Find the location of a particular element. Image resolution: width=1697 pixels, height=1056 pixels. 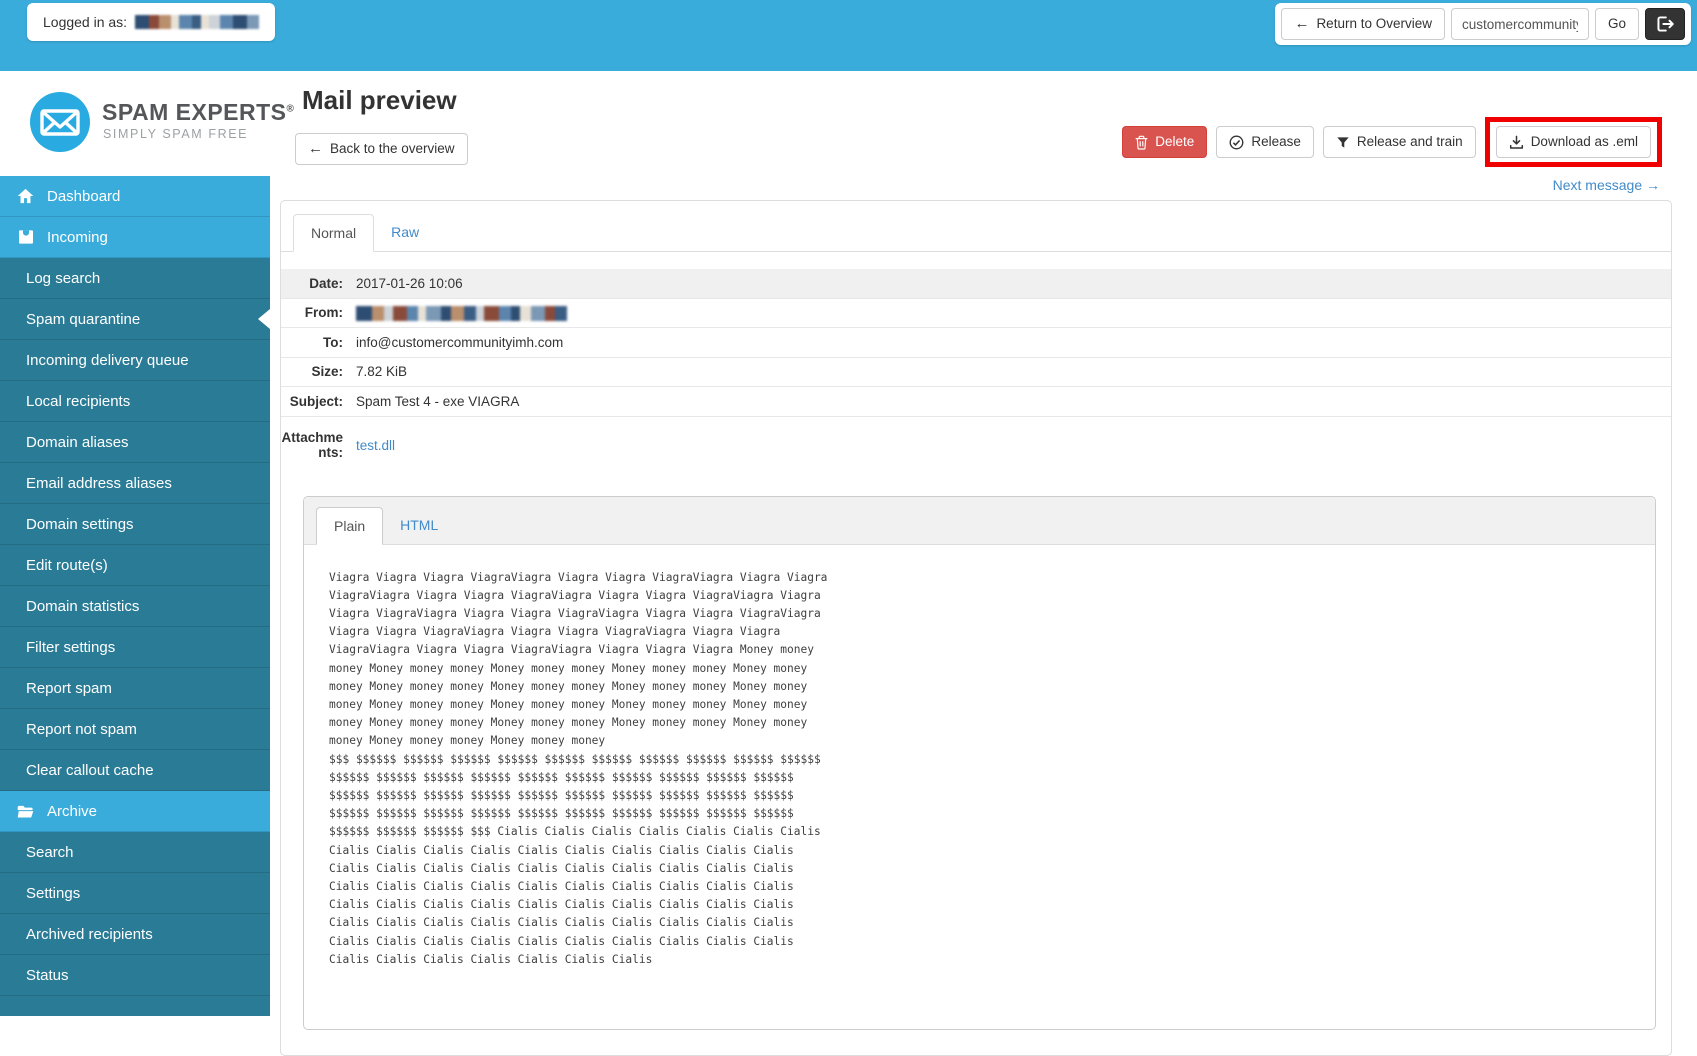

field-row-attachments: Attachments: test.dll is located at coordinates (976, 445).